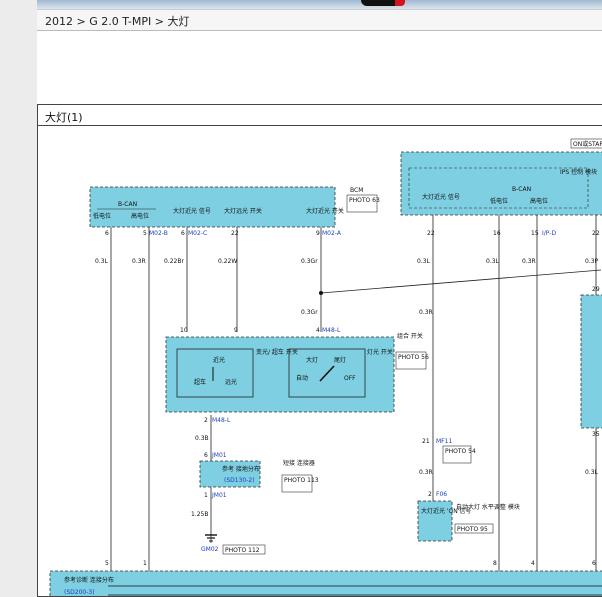  Describe the element at coordinates (529, 261) in the screenshot. I see `wire-gauge-9: 0.3R` at that location.